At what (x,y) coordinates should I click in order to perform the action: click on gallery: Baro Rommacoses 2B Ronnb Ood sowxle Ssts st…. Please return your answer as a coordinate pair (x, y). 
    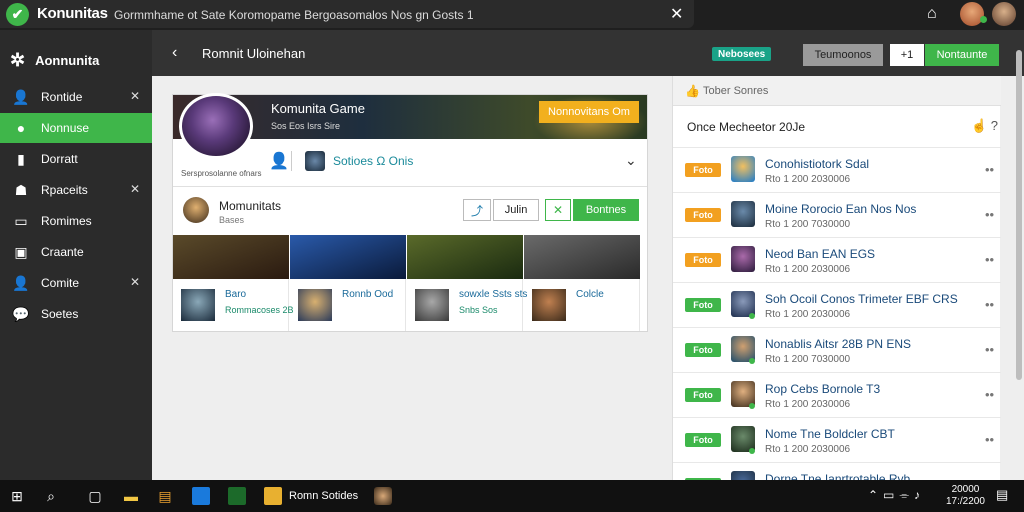
    Looking at the image, I should click on (410, 283).